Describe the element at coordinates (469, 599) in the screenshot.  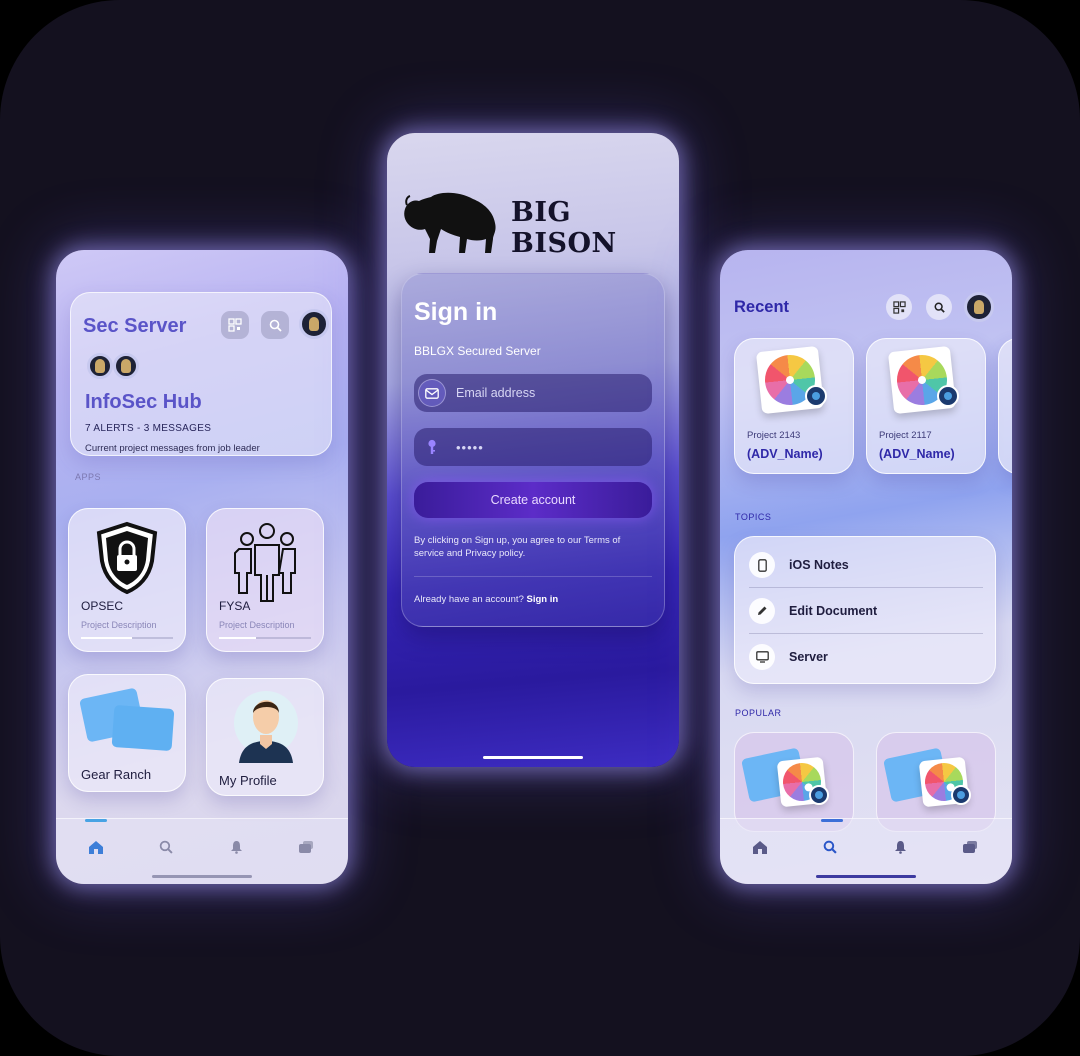
I see `have-account-label: Already have an account?` at that location.